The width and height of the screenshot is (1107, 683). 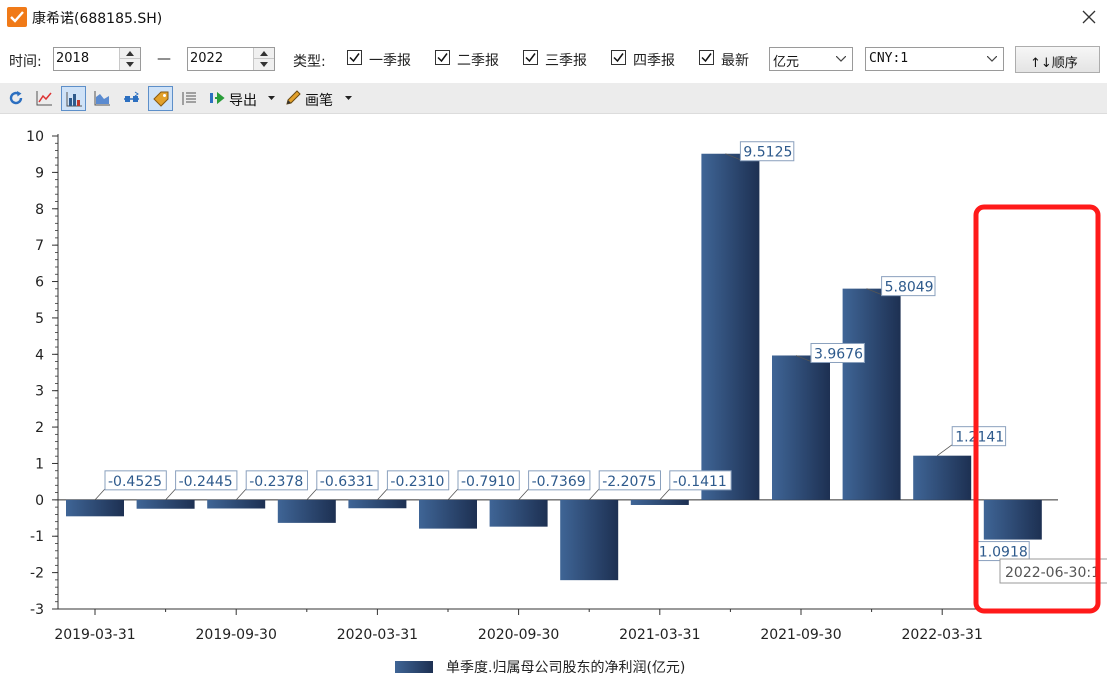 I want to click on export-icon-button, so click(x=217, y=98).